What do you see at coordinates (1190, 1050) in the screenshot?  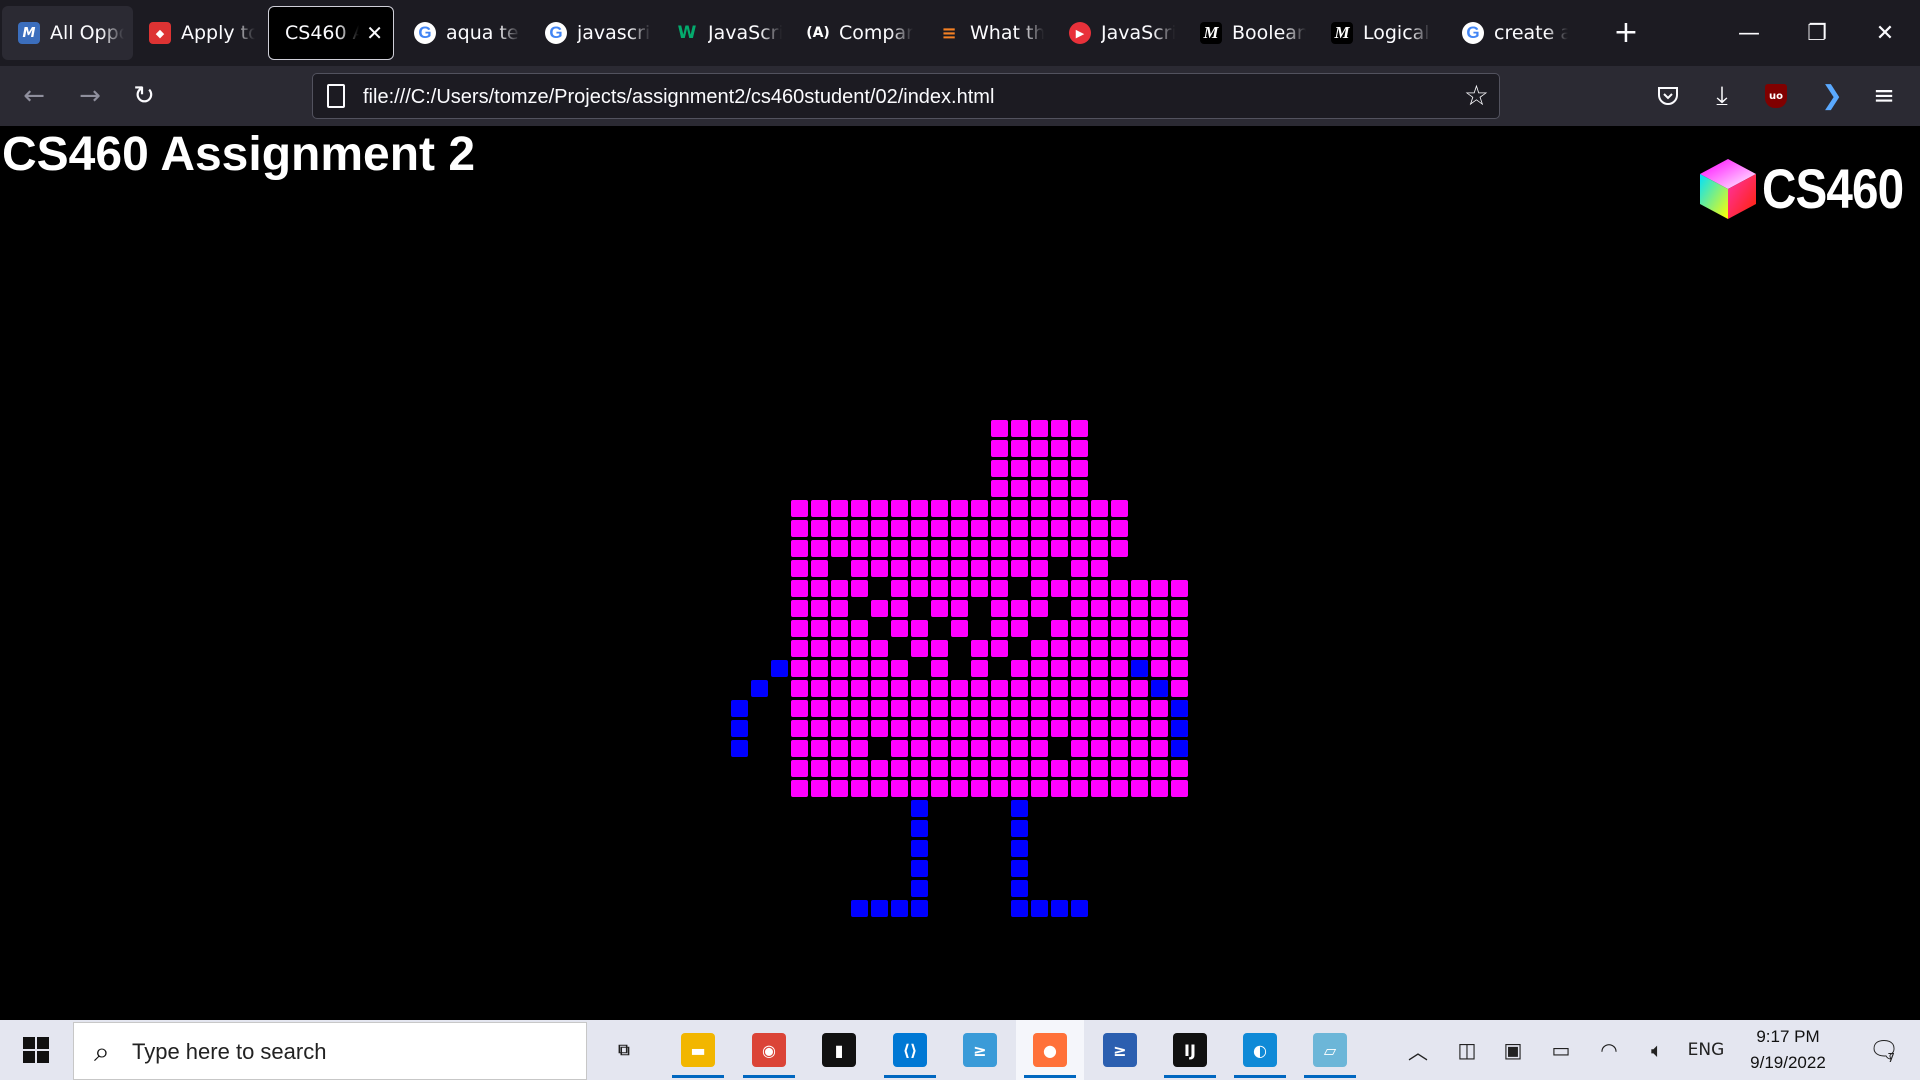 I see `taskbar-intellij: IJ` at bounding box center [1190, 1050].